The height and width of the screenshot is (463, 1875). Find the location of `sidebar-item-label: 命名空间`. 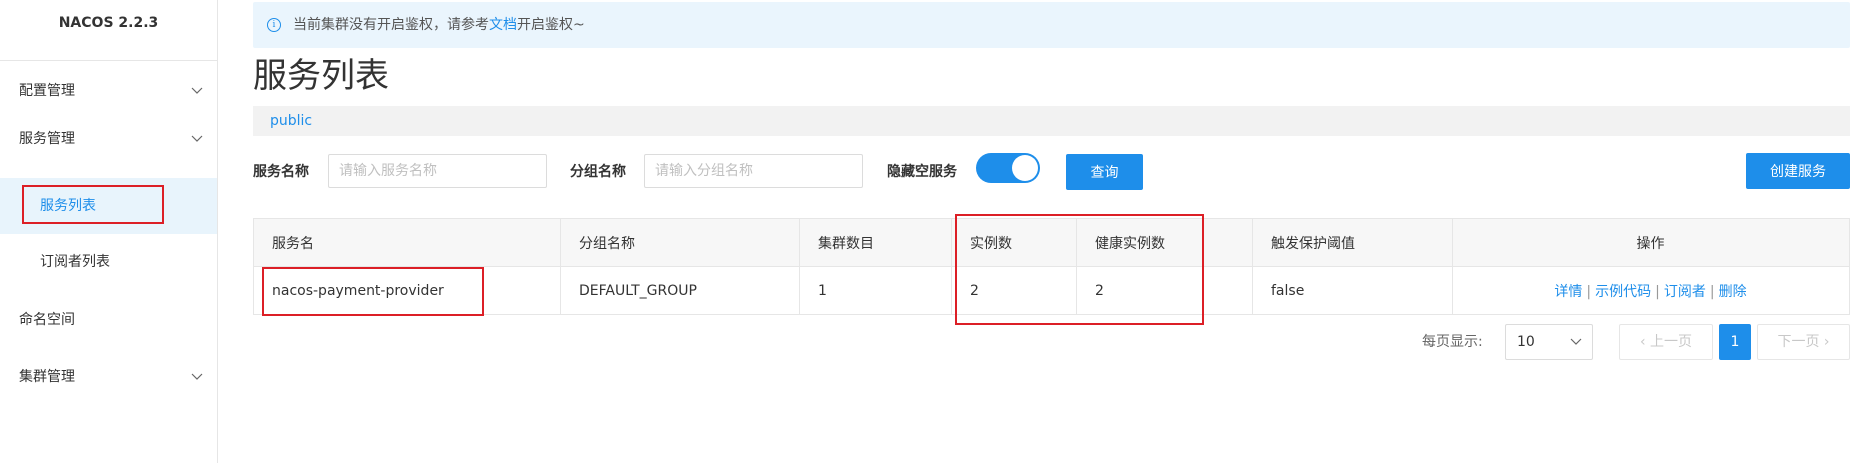

sidebar-item-label: 命名空间 is located at coordinates (47, 320).